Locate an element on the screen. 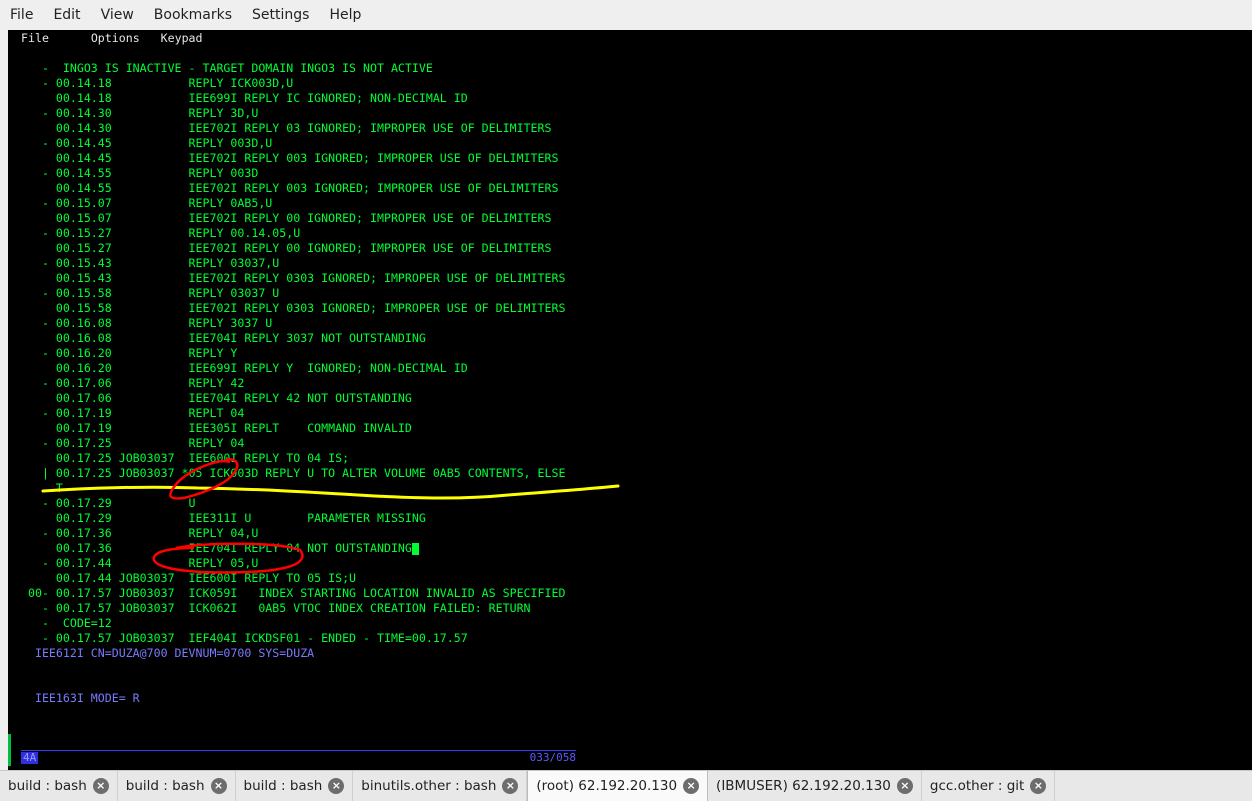  terminal-line: - 00.17.44 REPLY 05,U is located at coordinates (140, 563).